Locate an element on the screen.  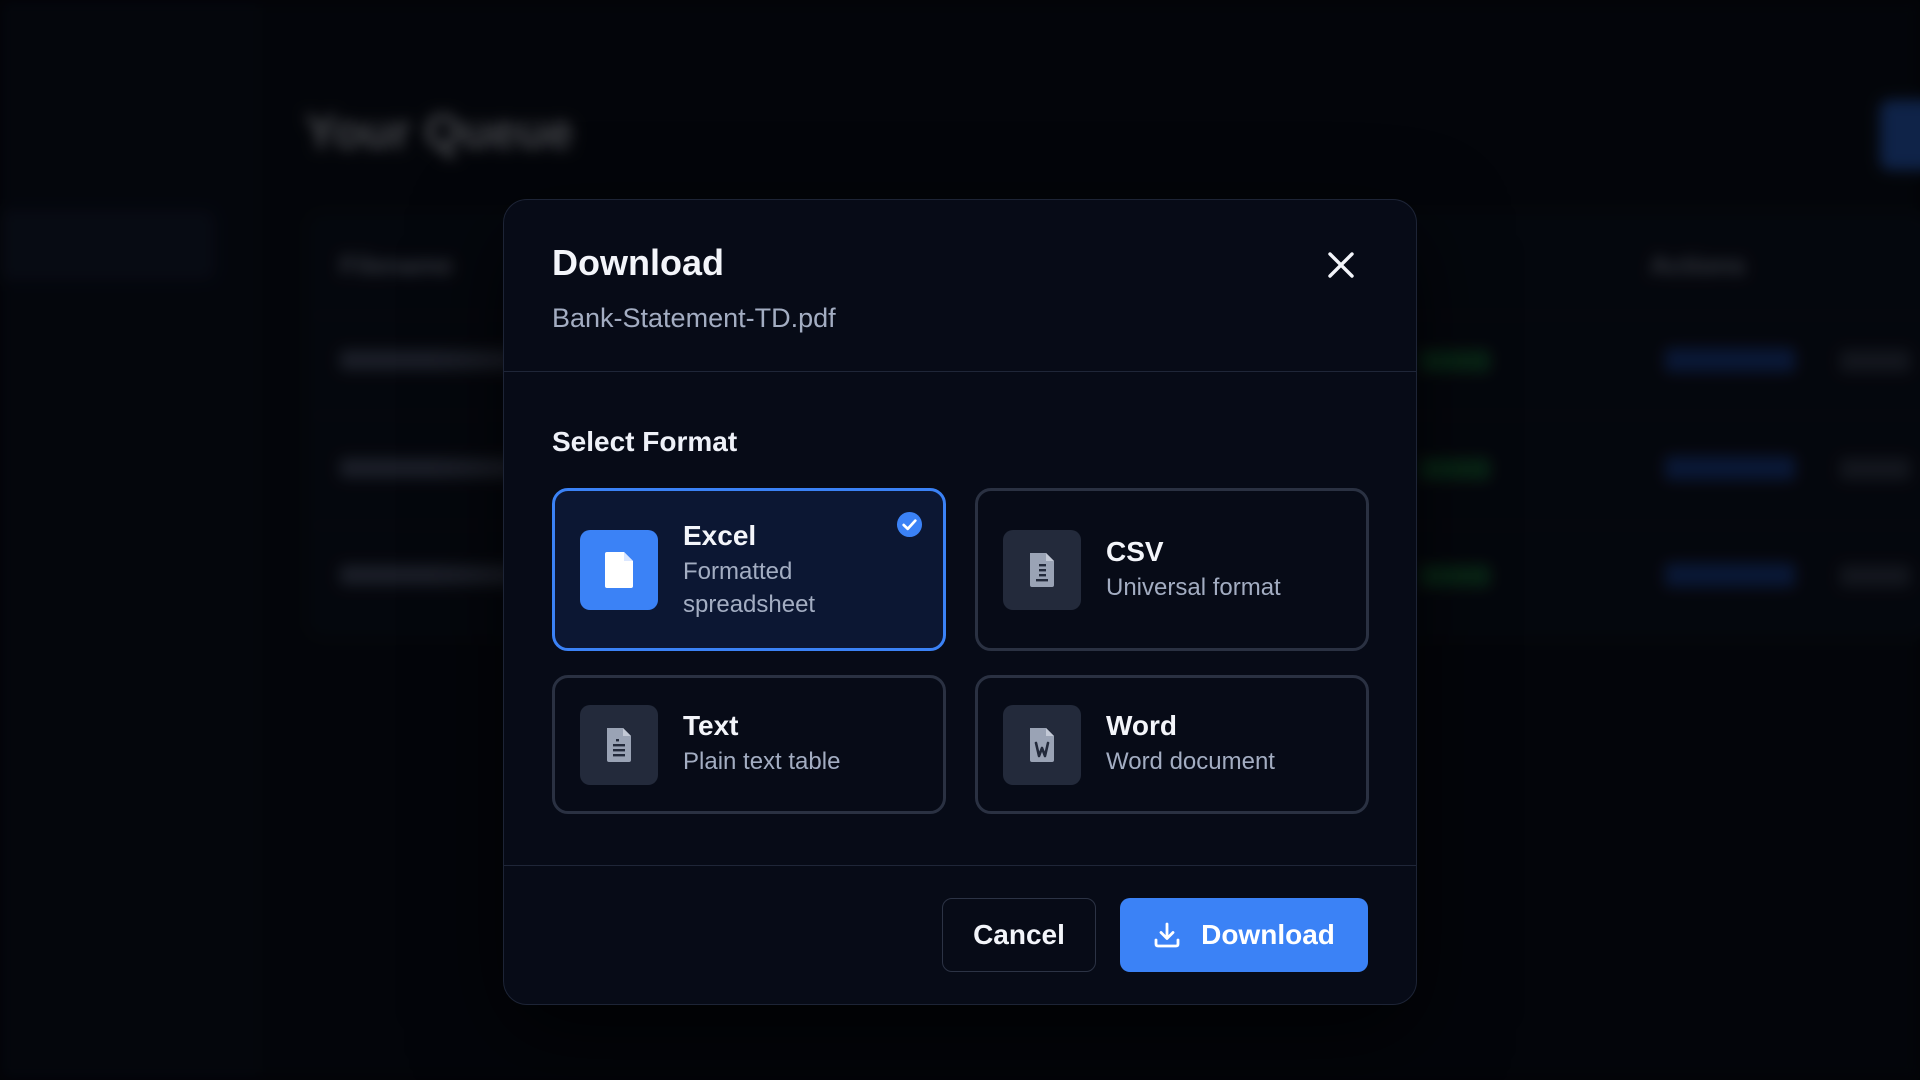
format-title: Word is located at coordinates (1142, 725).